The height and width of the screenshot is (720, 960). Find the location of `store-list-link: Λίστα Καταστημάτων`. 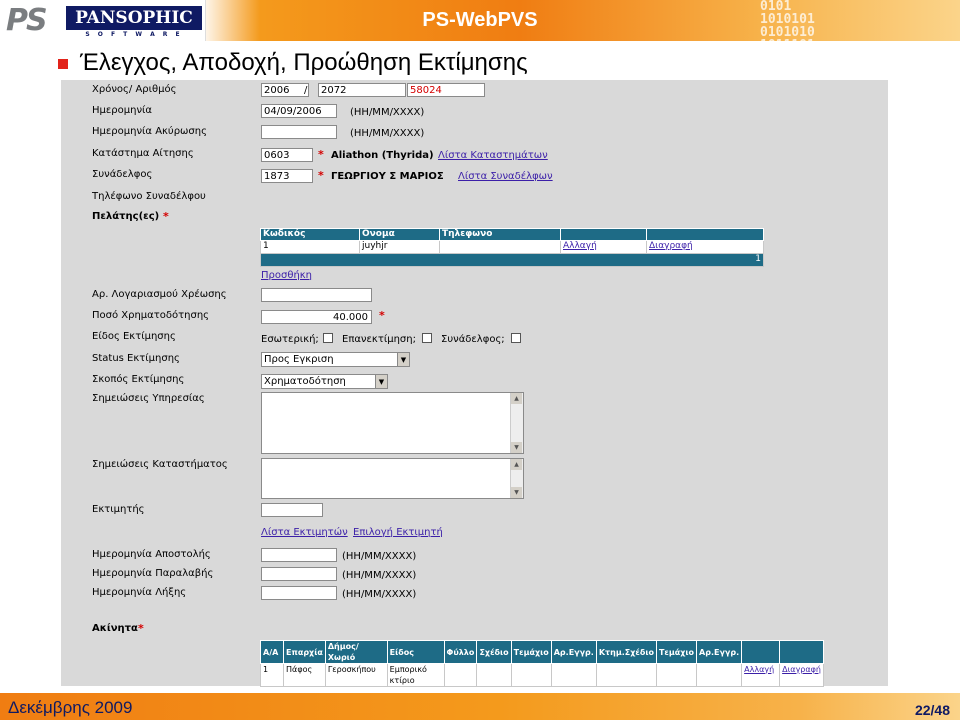

store-list-link: Λίστα Καταστημάτων is located at coordinates (493, 155).